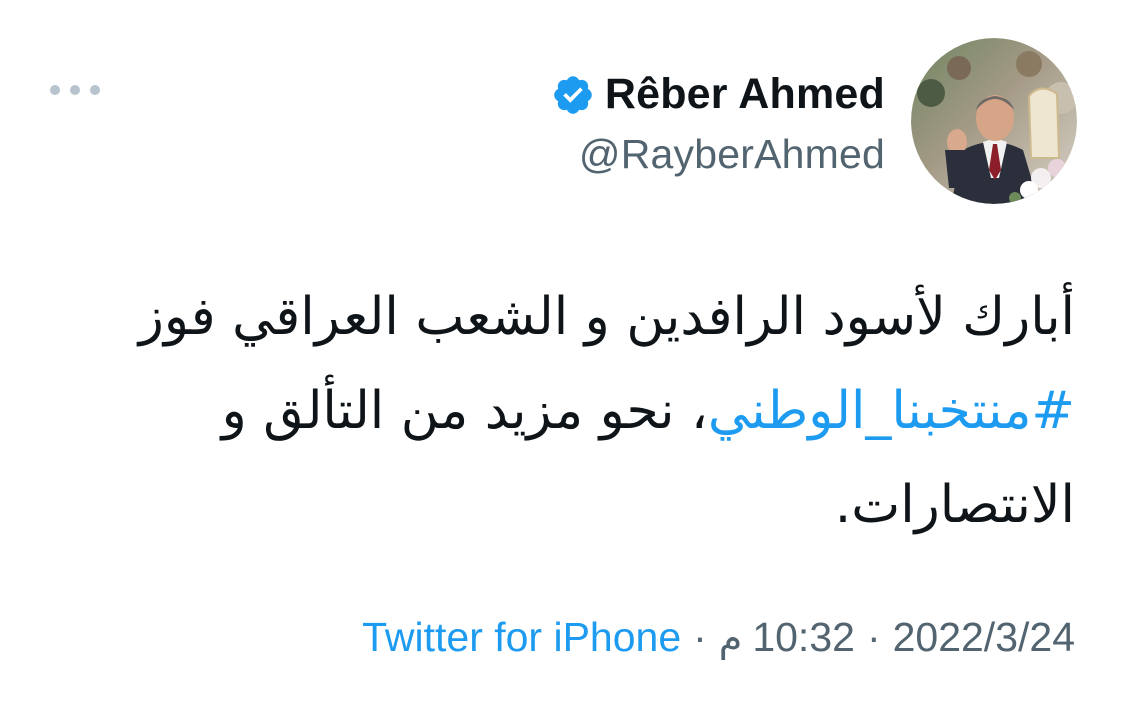 The image size is (1125, 706). I want to click on display-name-row: Rêber Ahmed, so click(718, 95).